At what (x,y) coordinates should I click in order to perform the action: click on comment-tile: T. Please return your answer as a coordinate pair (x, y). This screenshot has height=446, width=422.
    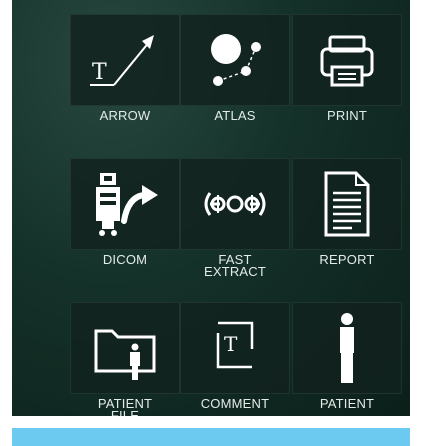
    Looking at the image, I should click on (235, 348).